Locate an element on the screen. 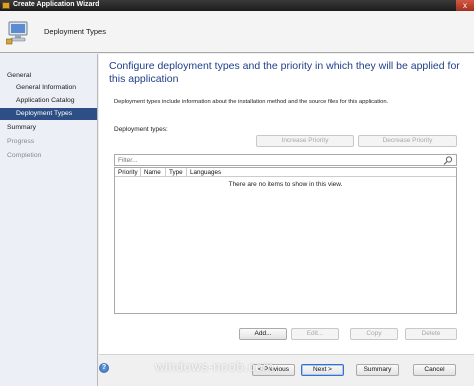 The height and width of the screenshot is (386, 474). help-icon: ? is located at coordinates (104, 368).